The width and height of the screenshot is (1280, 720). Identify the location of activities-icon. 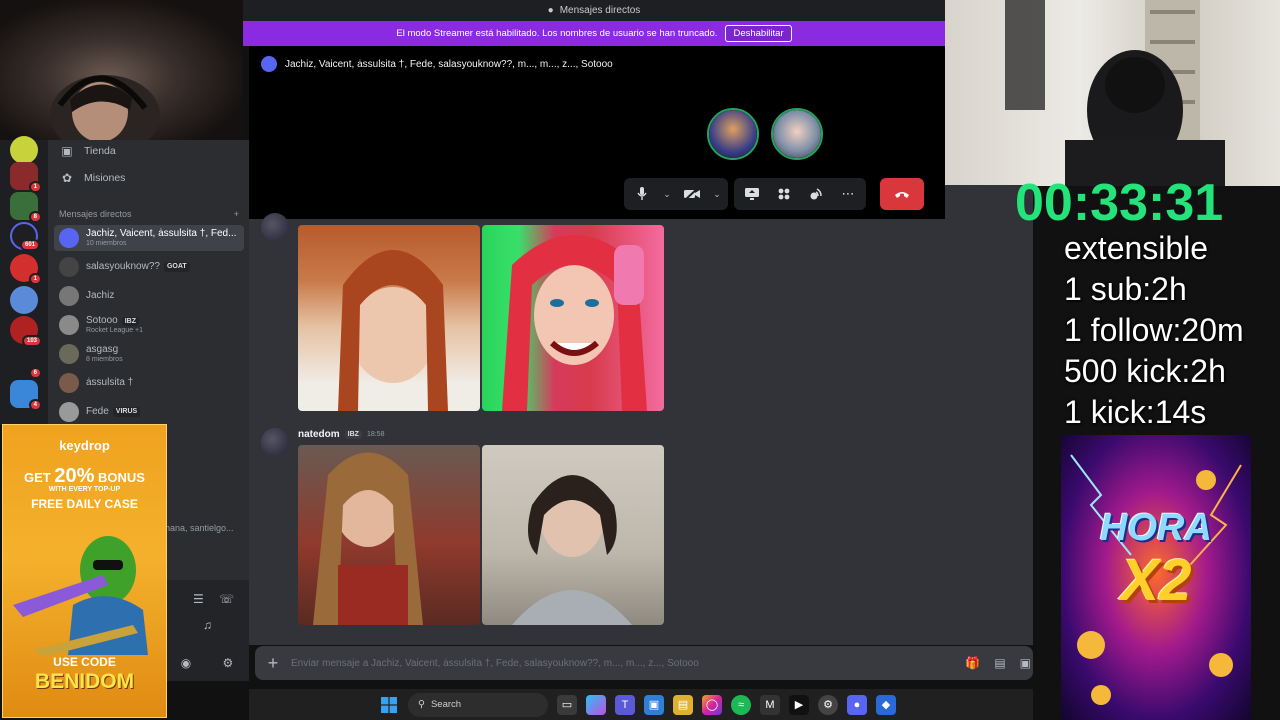
(784, 194).